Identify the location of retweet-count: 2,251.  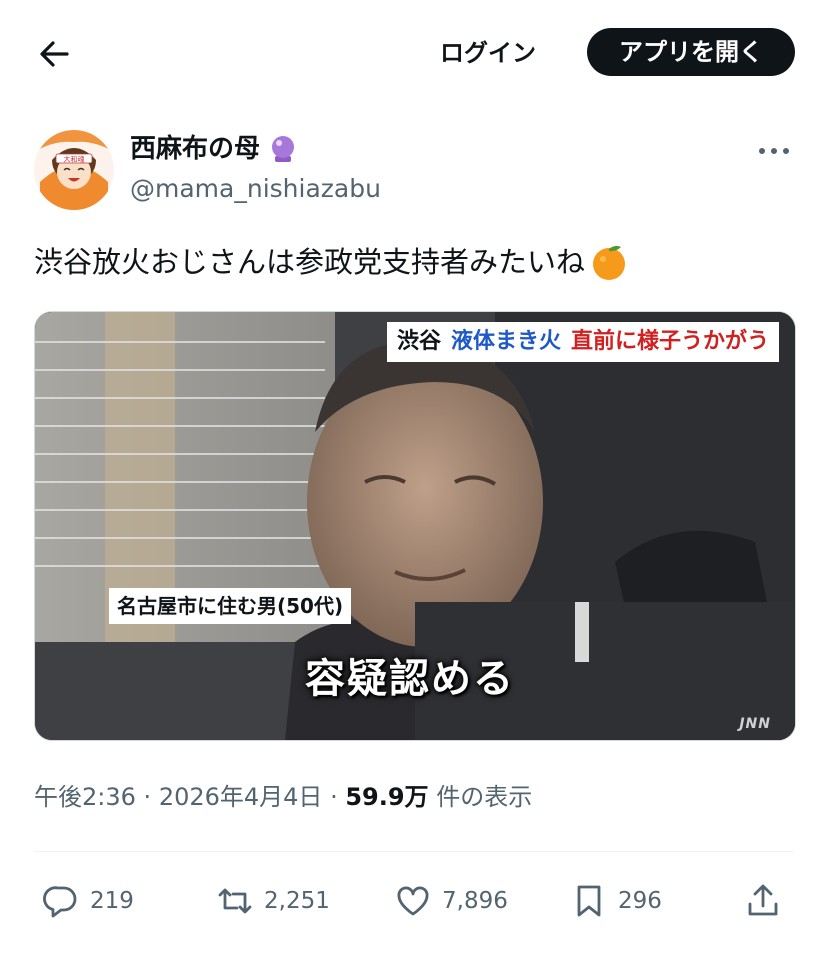
(297, 901).